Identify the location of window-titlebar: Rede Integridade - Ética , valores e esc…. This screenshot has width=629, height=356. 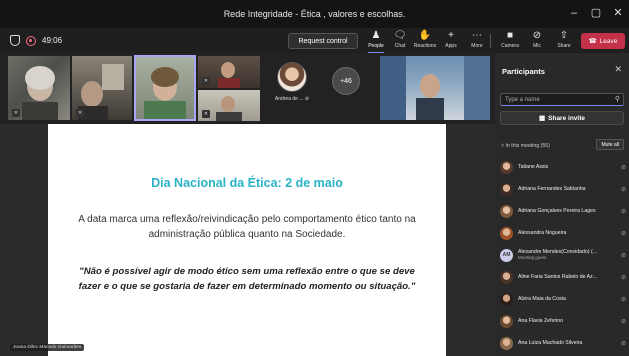
(314, 14).